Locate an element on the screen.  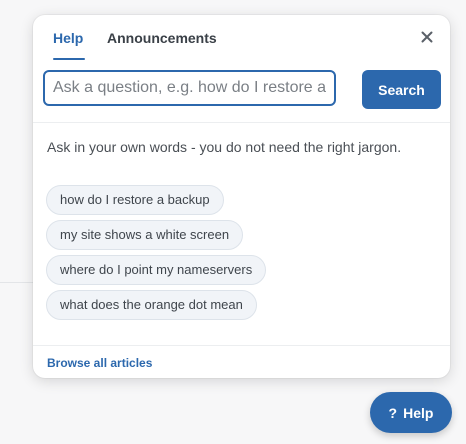
tab-announcements: Announcements is located at coordinates (162, 37).